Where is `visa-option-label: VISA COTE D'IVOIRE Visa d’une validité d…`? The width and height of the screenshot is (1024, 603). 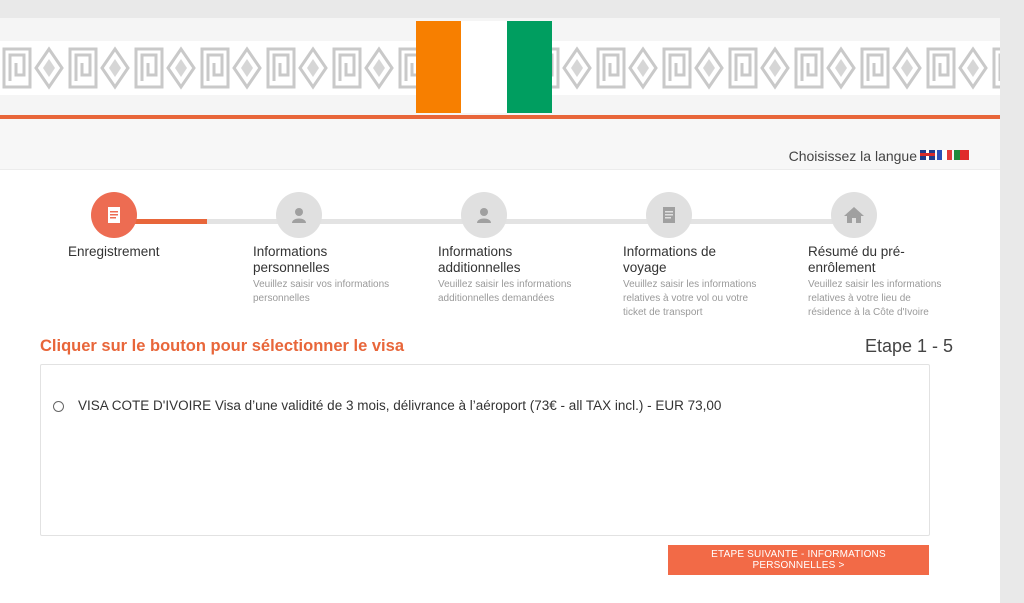 visa-option-label: VISA COTE D'IVOIRE Visa d’une validité d… is located at coordinates (399, 405).